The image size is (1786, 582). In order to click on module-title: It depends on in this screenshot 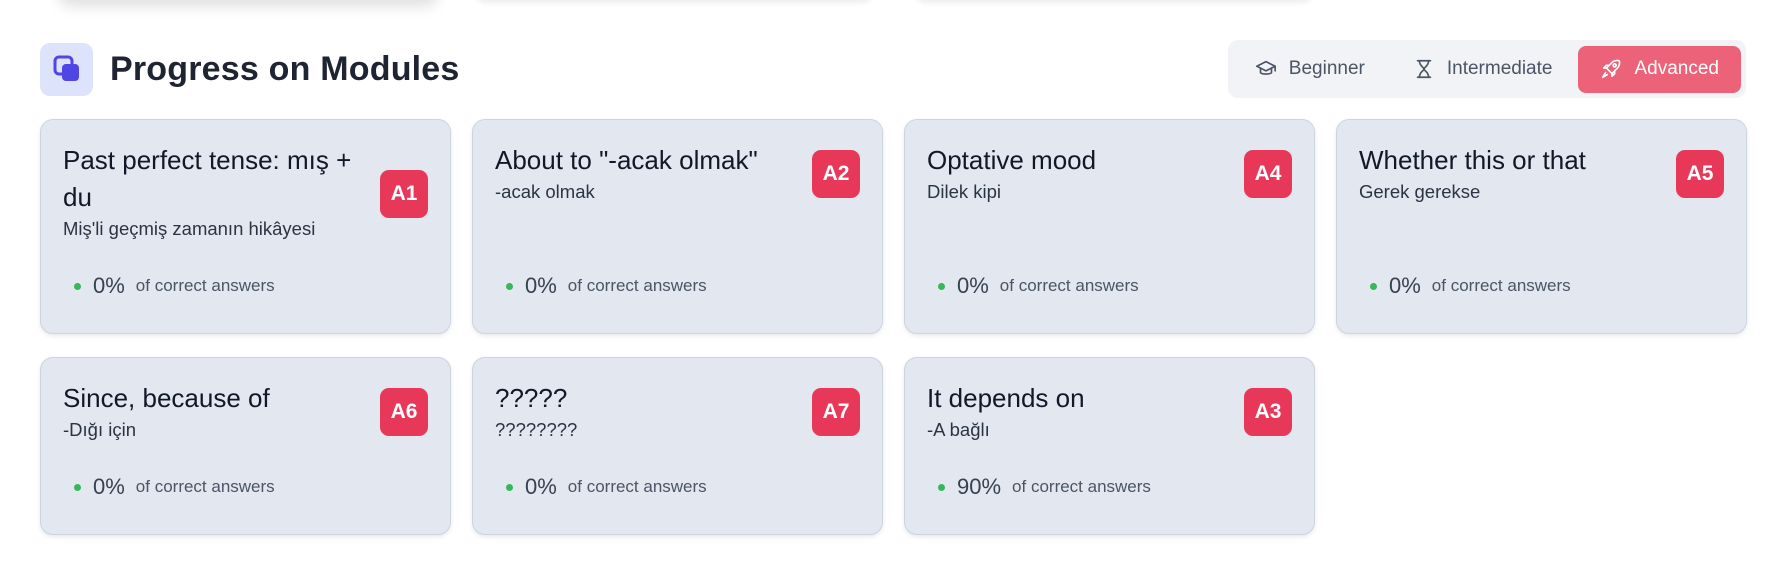, I will do `click(1006, 398)`.